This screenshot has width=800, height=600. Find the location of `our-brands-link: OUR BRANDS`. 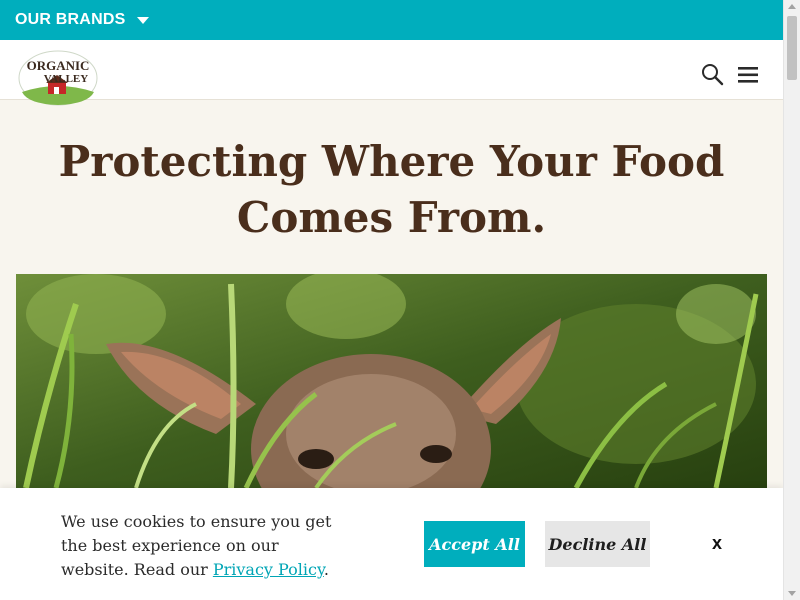

our-brands-link: OUR BRANDS is located at coordinates (70, 20).